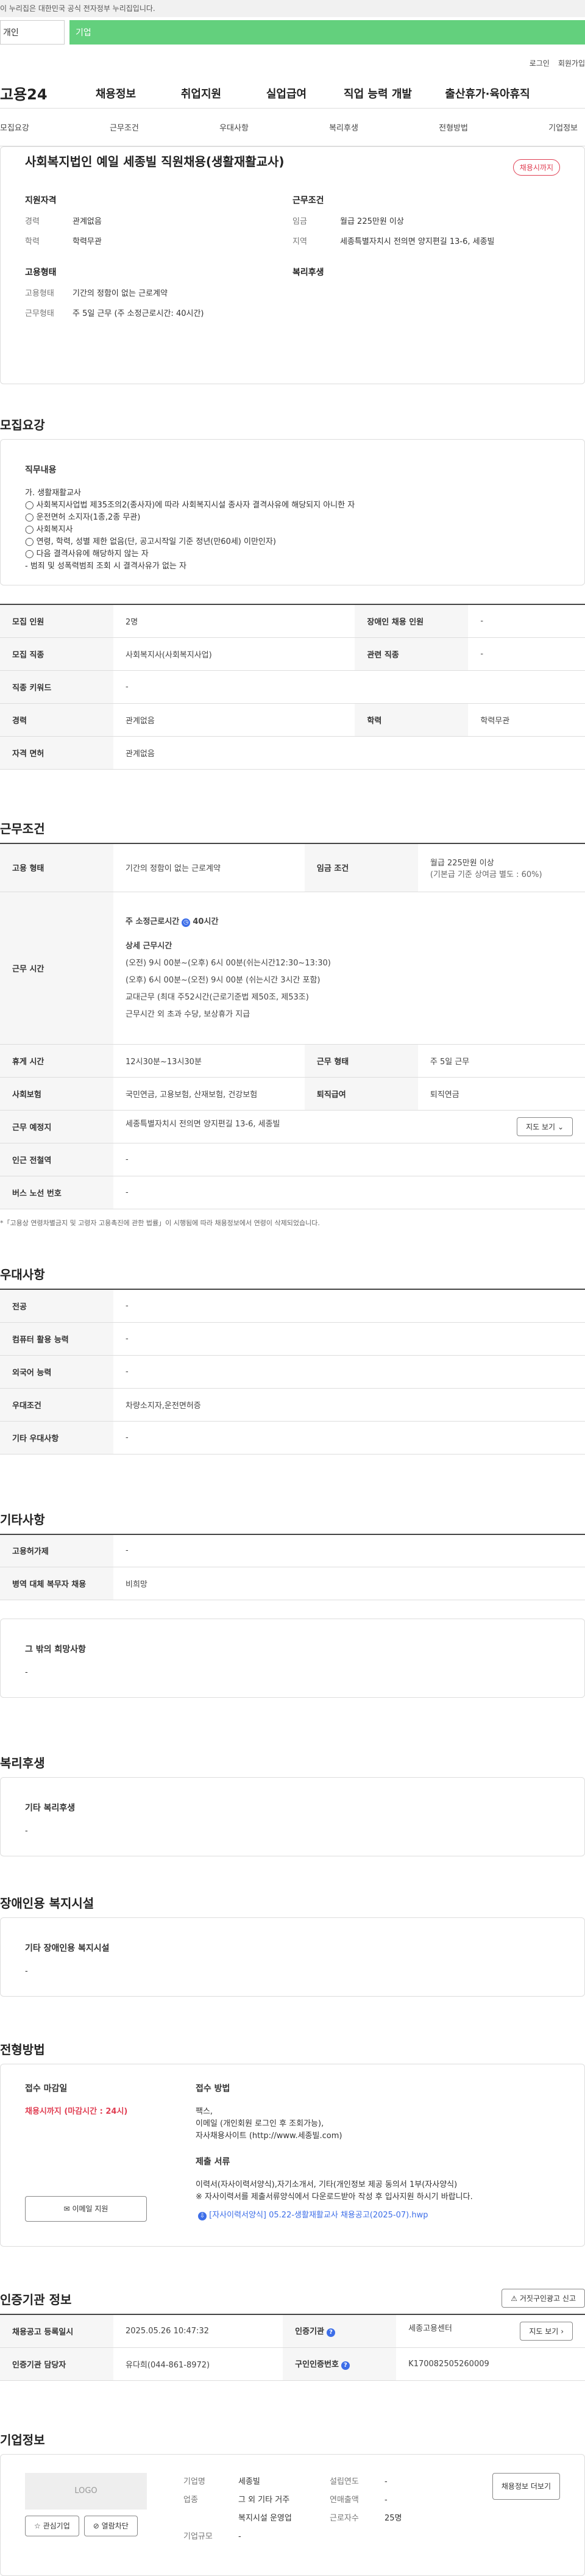 This screenshot has height=2576, width=585. Describe the element at coordinates (292, 1957) in the screenshot. I see `disab-box: 기타 장애인용 복지시설 -` at that location.